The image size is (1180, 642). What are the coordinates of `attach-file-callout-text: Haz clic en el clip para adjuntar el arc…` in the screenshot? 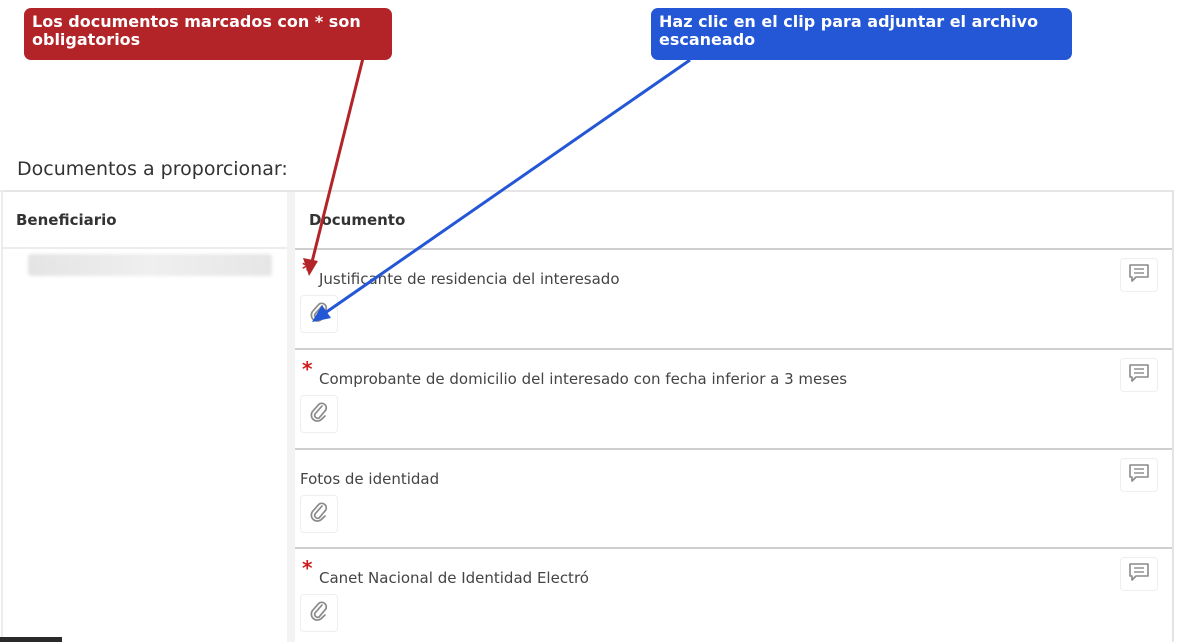 It's located at (849, 30).